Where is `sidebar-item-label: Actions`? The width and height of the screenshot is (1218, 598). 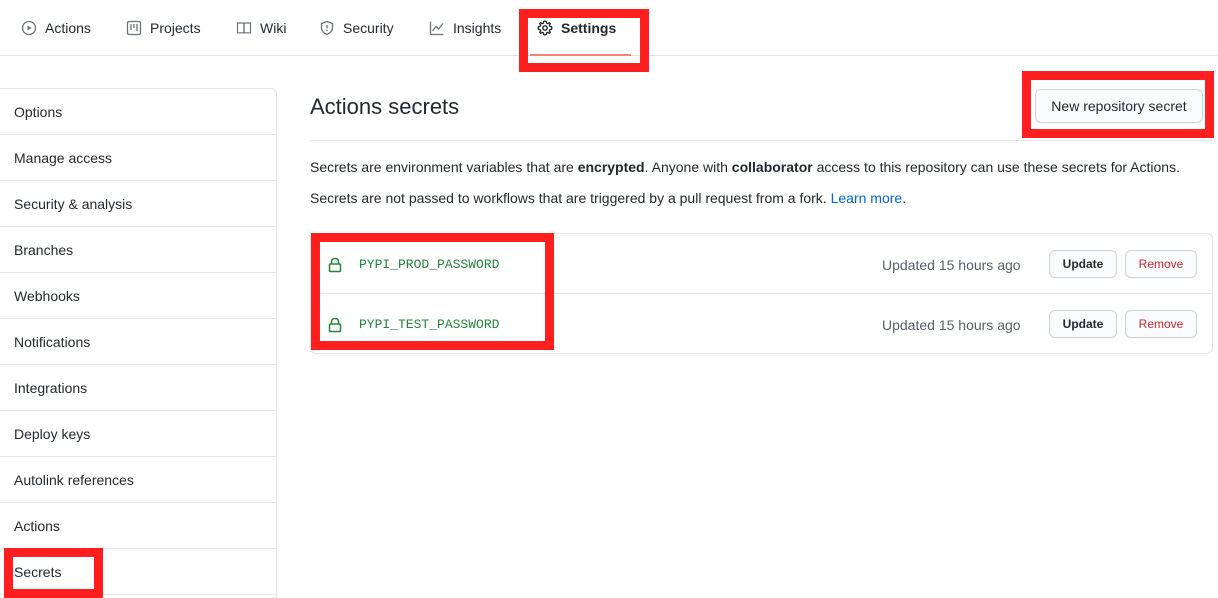 sidebar-item-label: Actions is located at coordinates (37, 525).